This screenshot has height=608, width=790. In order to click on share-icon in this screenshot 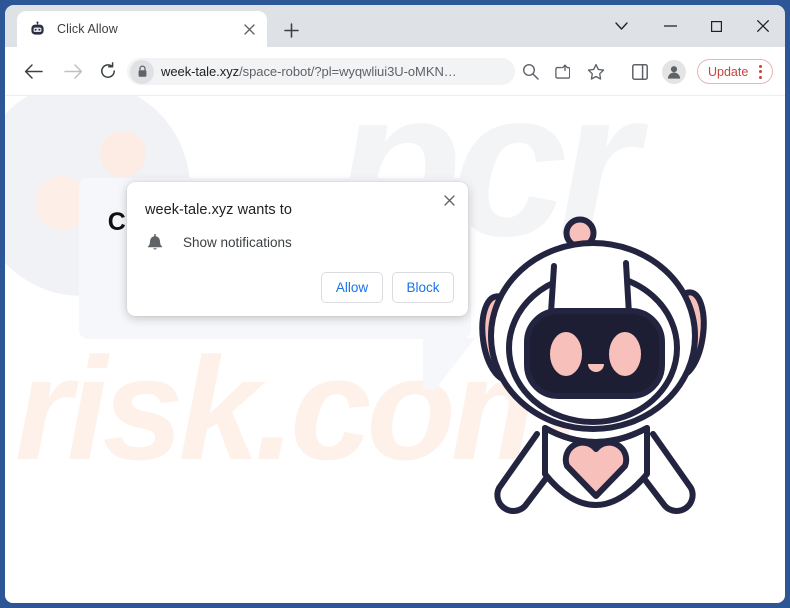, I will do `click(561, 71)`.